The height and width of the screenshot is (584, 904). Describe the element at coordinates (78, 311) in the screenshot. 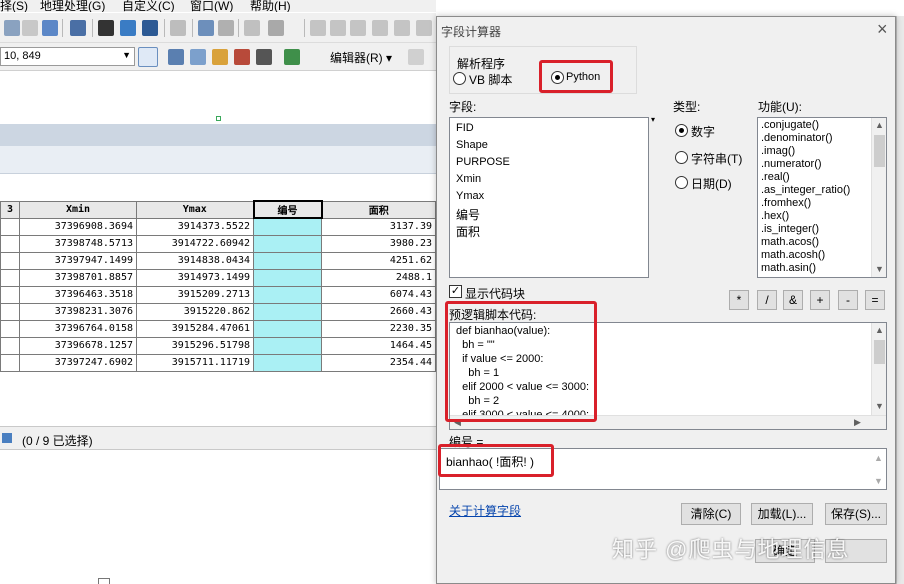

I see `table-cell: 37398231.3076` at that location.